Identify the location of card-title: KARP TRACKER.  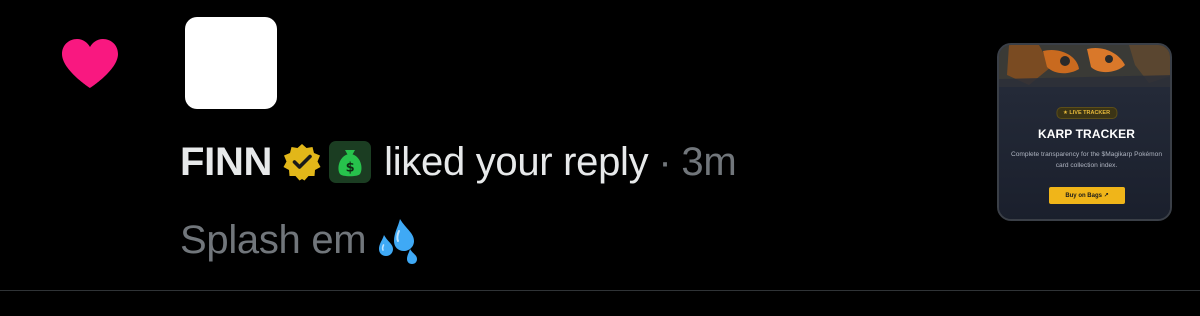
(1086, 134).